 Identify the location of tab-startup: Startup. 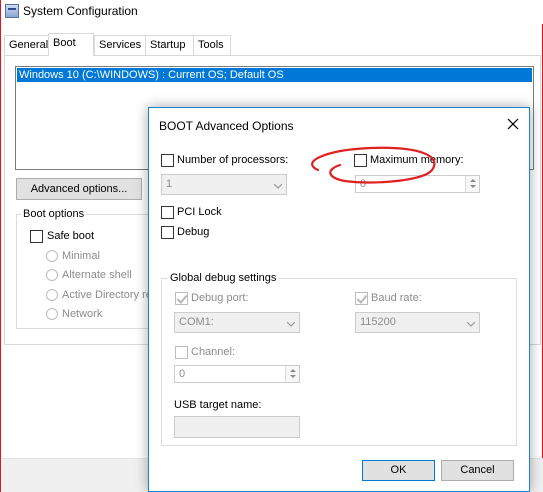
(169, 45).